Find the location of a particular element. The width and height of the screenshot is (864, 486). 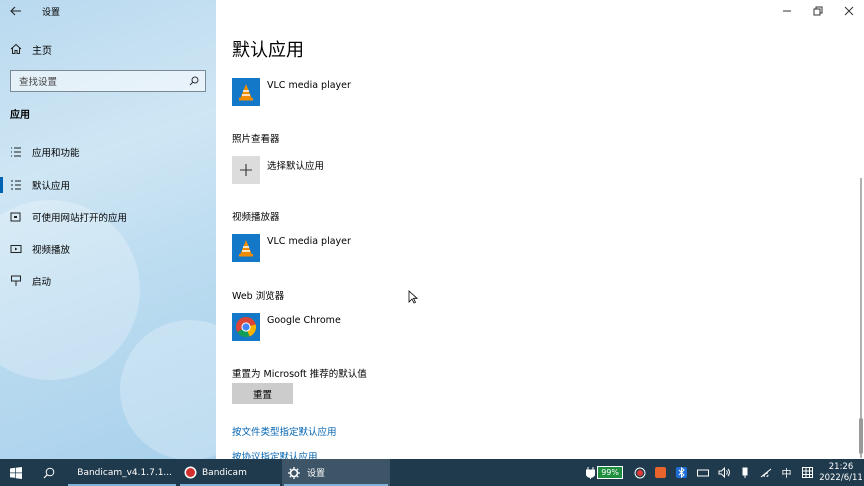

sidebar-item-default-apps: 默认应用 is located at coordinates (108, 185).